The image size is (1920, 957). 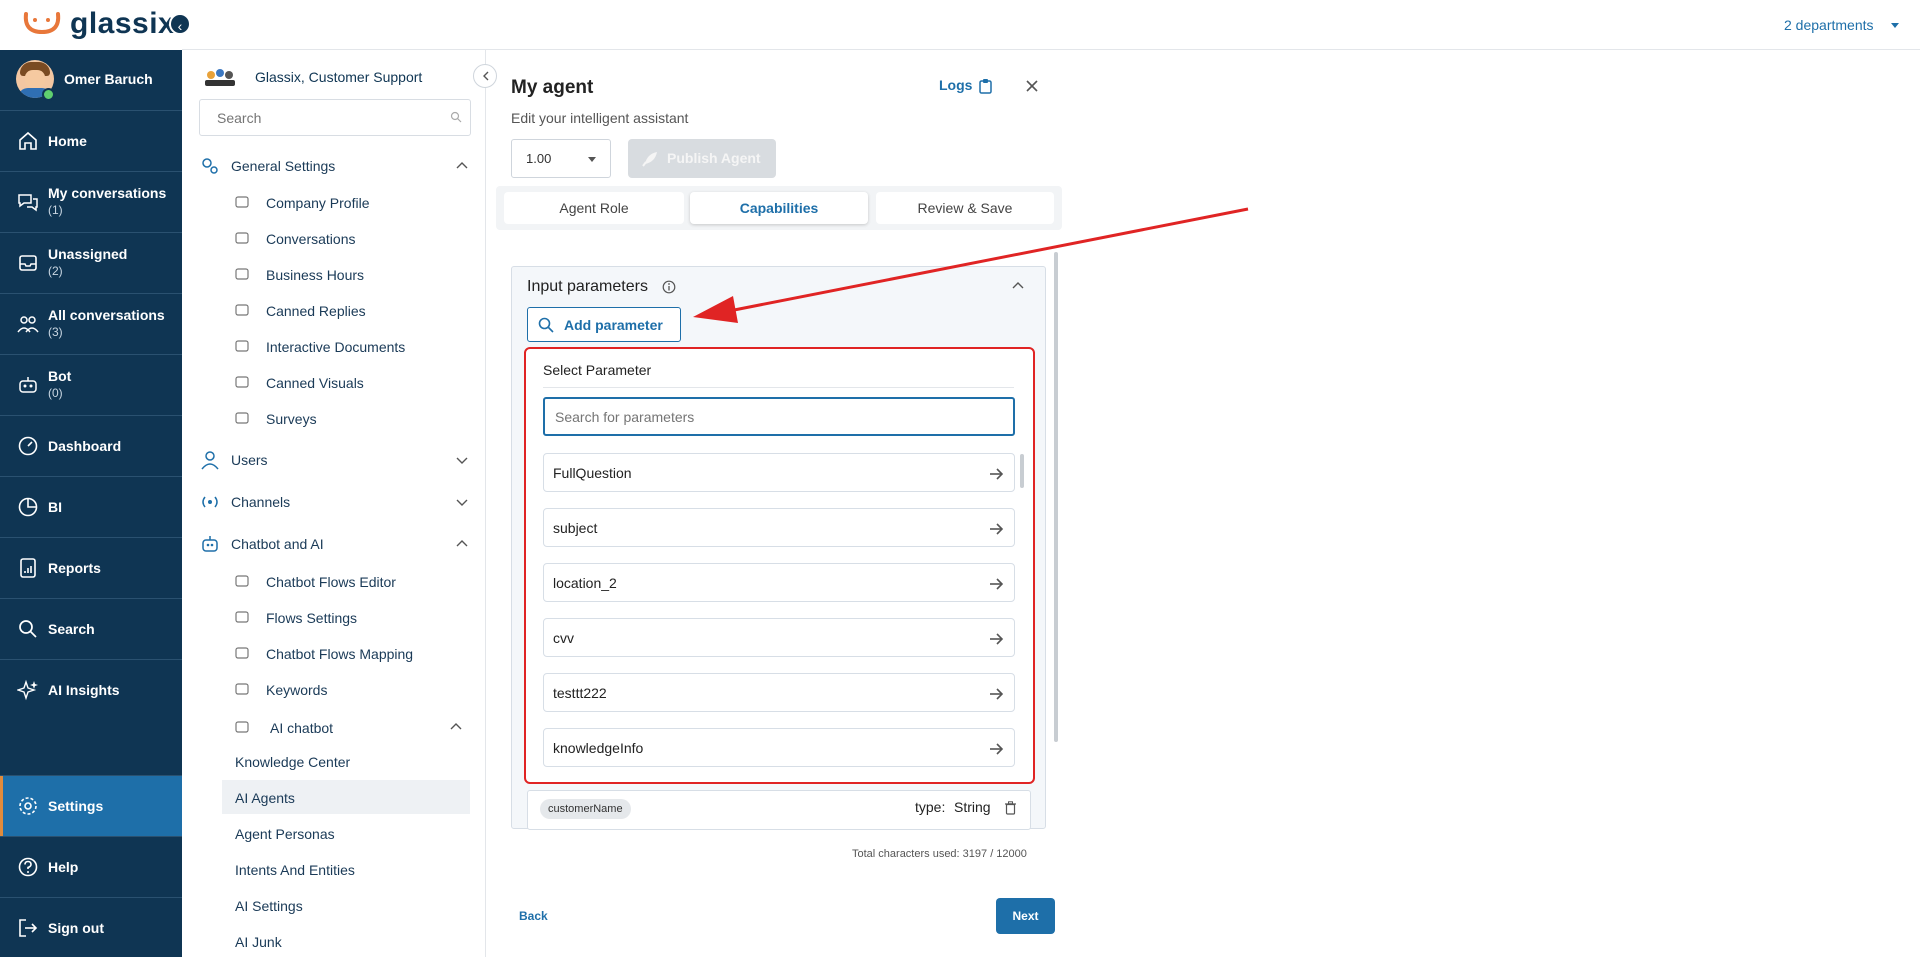 I want to click on departments-selector: 2 departments, so click(x=1829, y=25).